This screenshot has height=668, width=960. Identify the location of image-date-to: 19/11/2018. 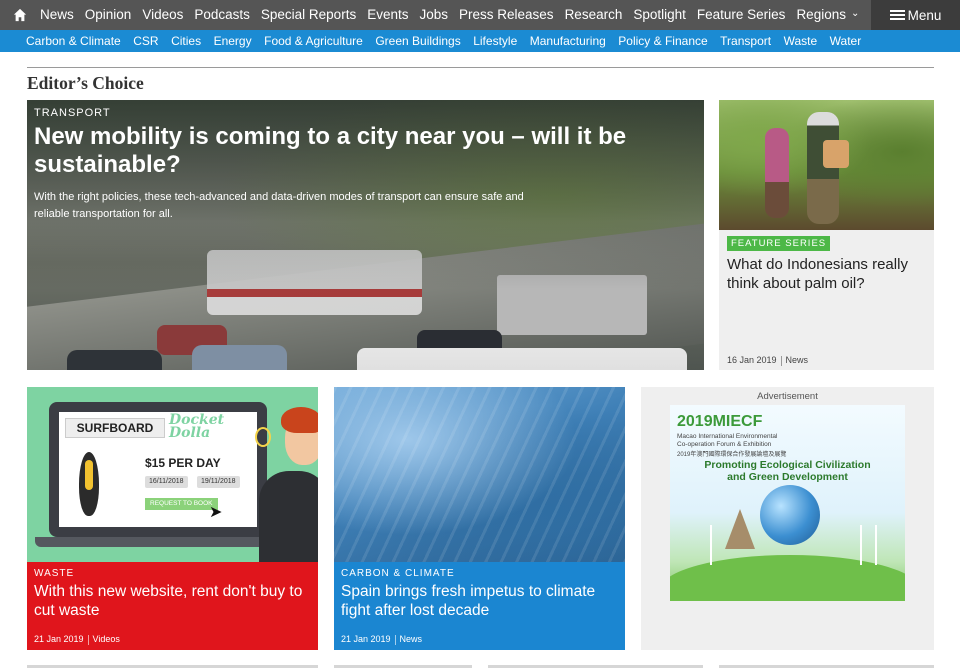
(218, 482).